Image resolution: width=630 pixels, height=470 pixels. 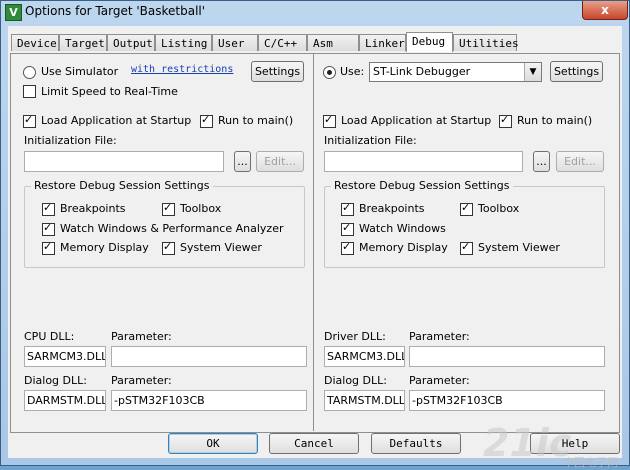 What do you see at coordinates (168, 208) in the screenshot?
I see `left-toolbox-checkbox` at bounding box center [168, 208].